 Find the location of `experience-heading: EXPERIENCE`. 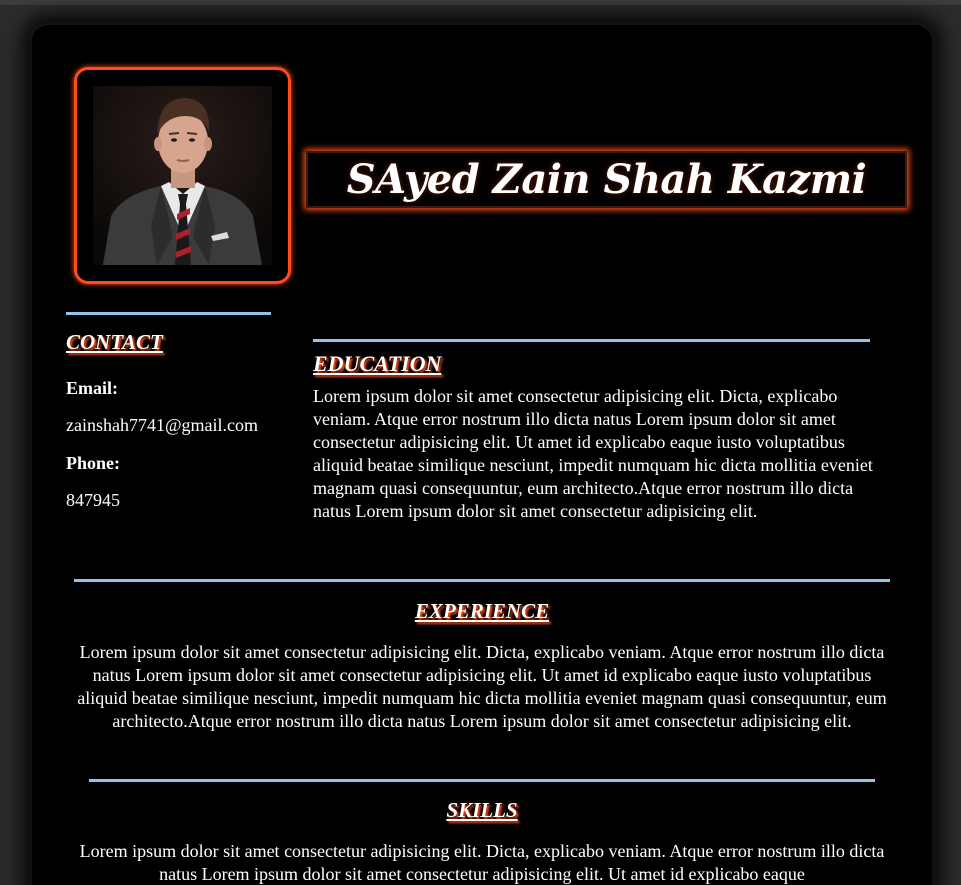

experience-heading: EXPERIENCE is located at coordinates (482, 611).